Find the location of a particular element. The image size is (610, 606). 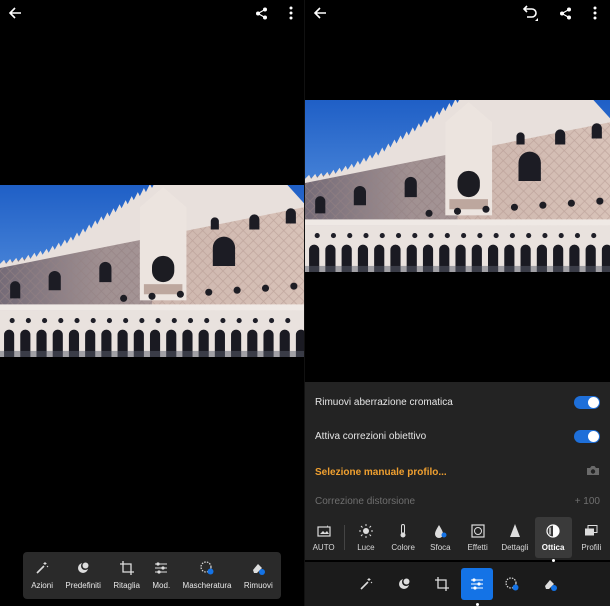

tab-colore: Colore is located at coordinates (403, 537).